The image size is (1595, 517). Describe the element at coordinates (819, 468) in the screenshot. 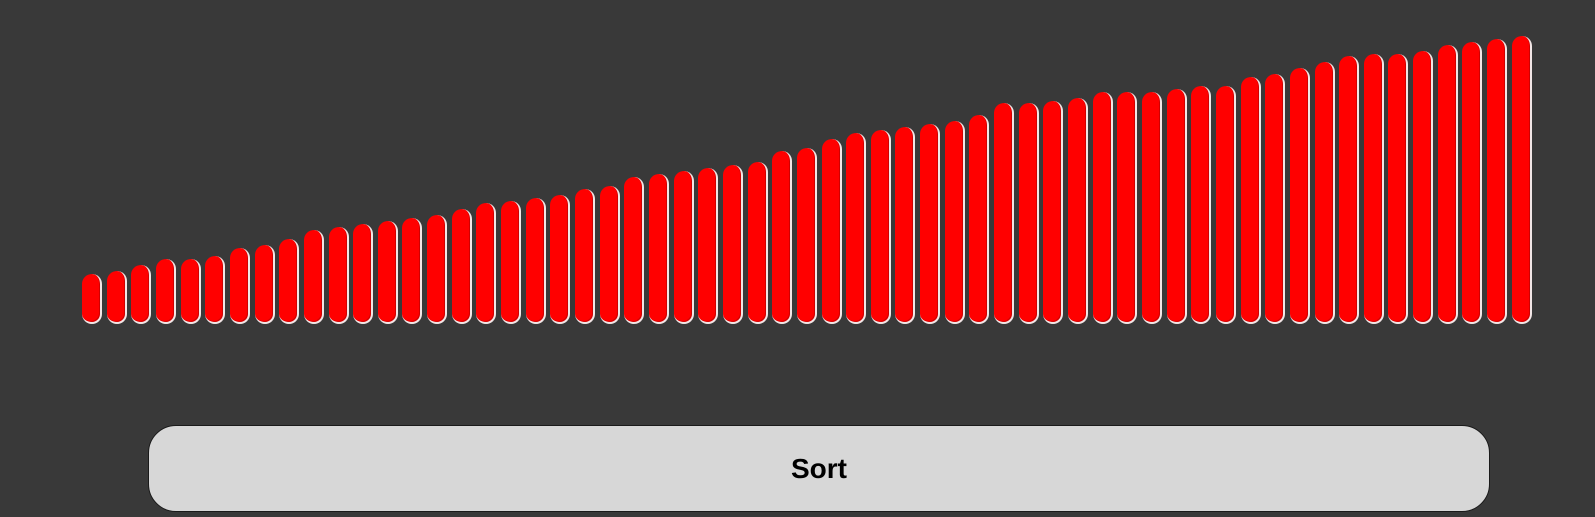

I see `sort-button: Sort` at that location.